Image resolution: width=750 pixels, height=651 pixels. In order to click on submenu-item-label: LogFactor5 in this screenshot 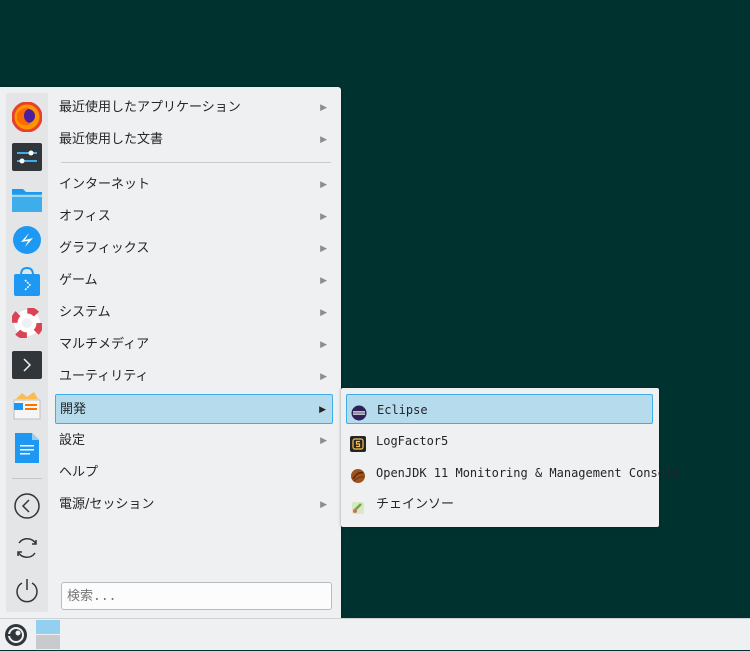, I will do `click(412, 441)`.